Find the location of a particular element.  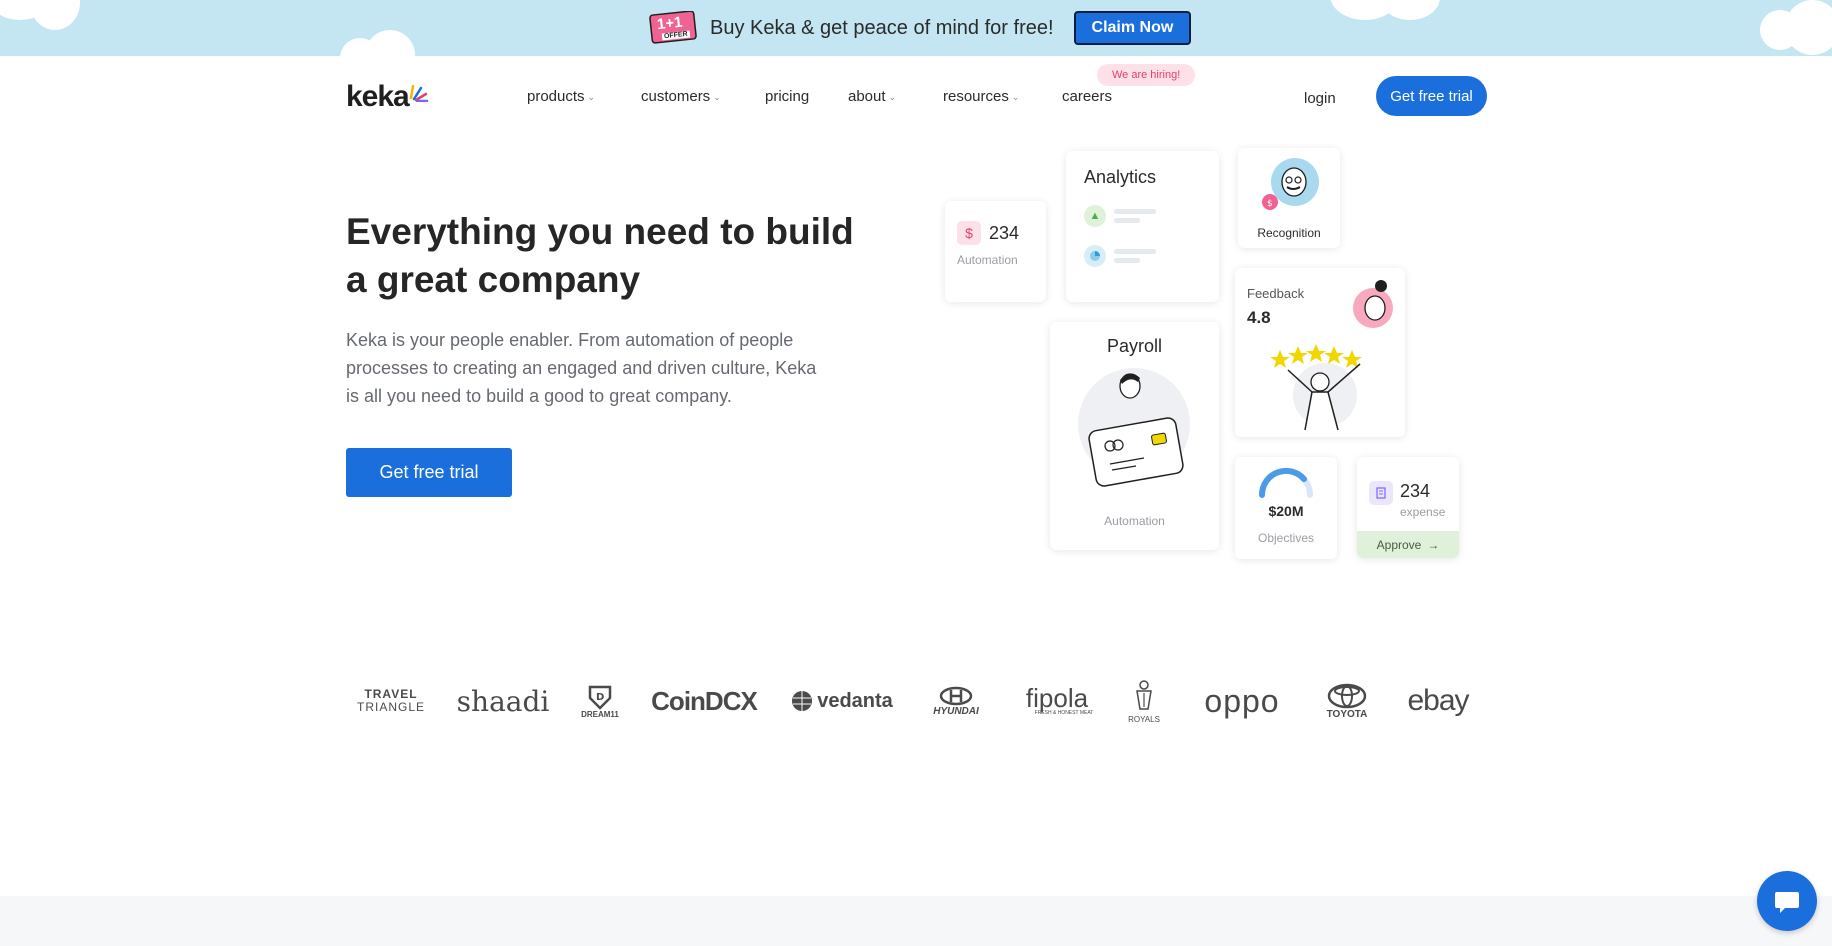

logo-oppo: oppo is located at coordinates (1242, 701).